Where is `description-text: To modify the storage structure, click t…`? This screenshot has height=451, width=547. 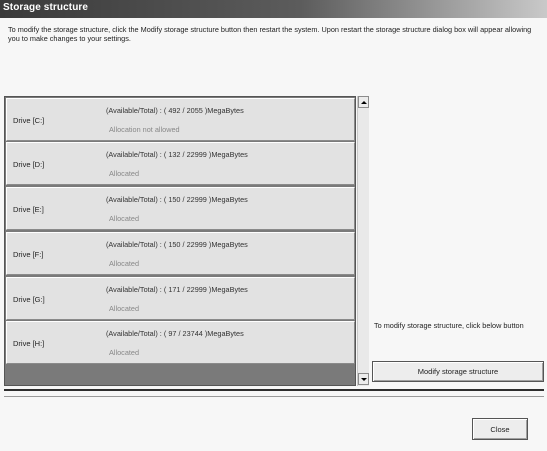
description-text: To modify the storage structure, click t… is located at coordinates (270, 34).